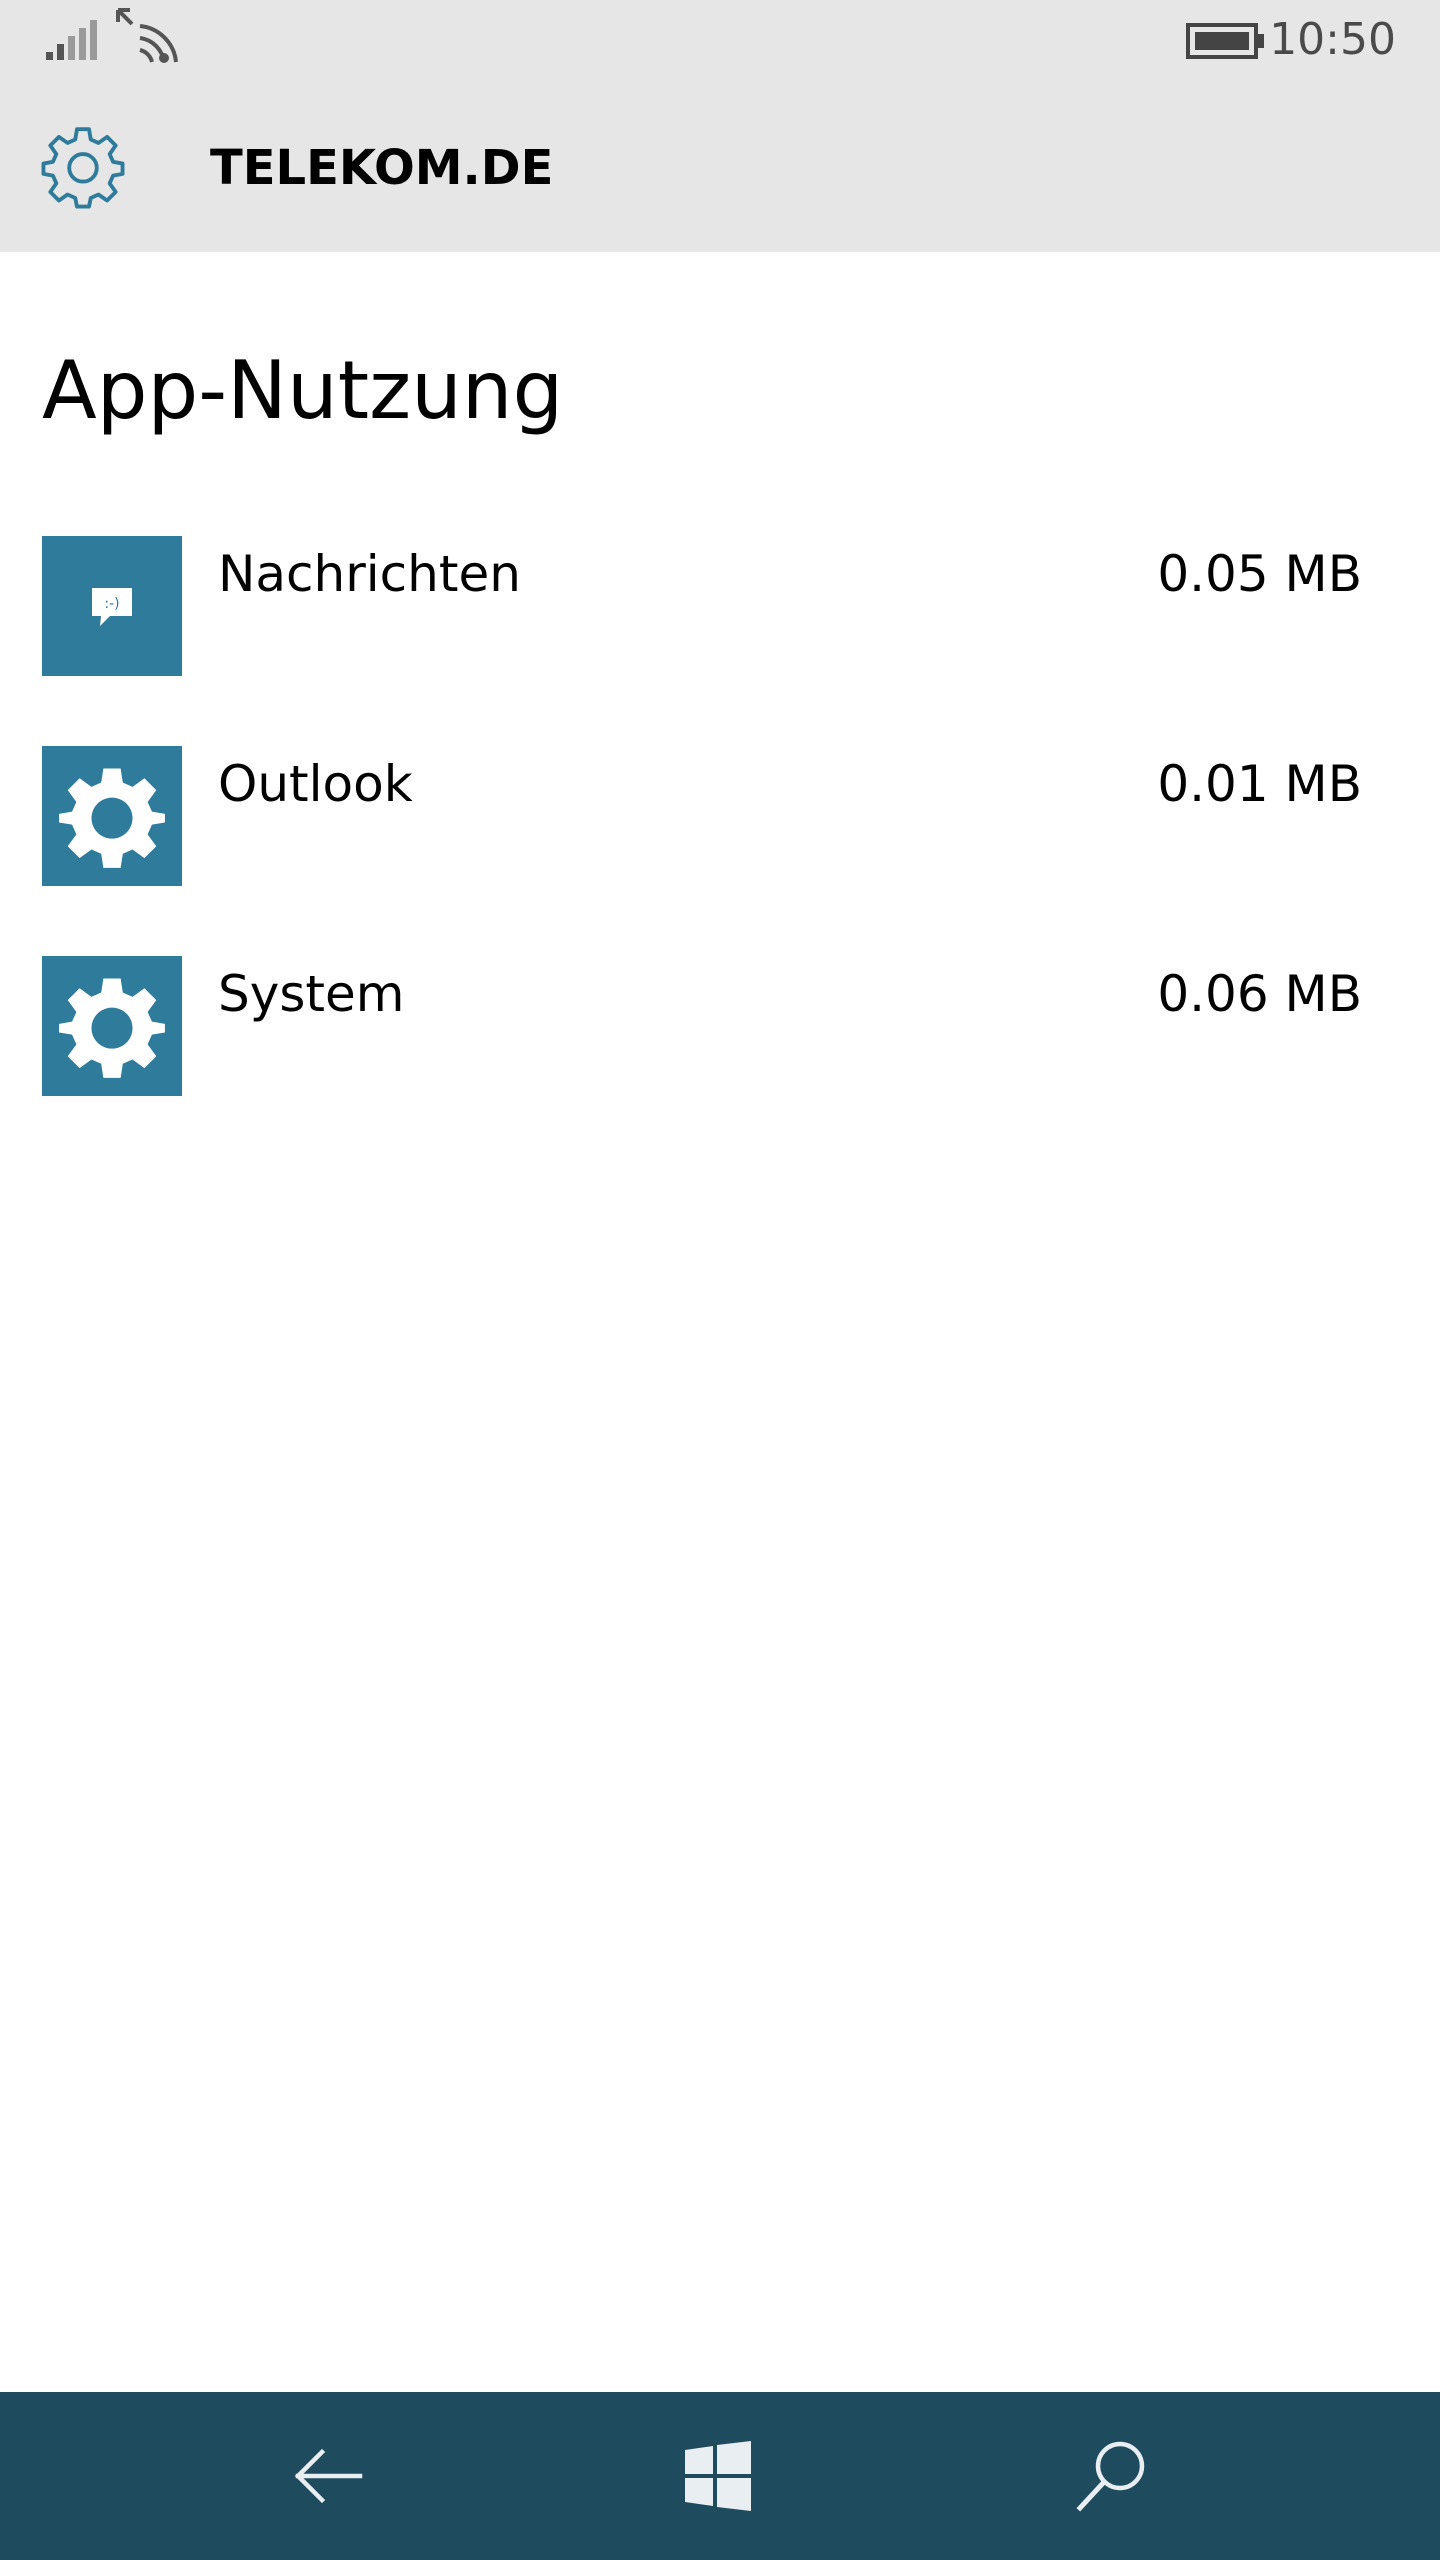  What do you see at coordinates (147, 35) in the screenshot?
I see `wifi-icon` at bounding box center [147, 35].